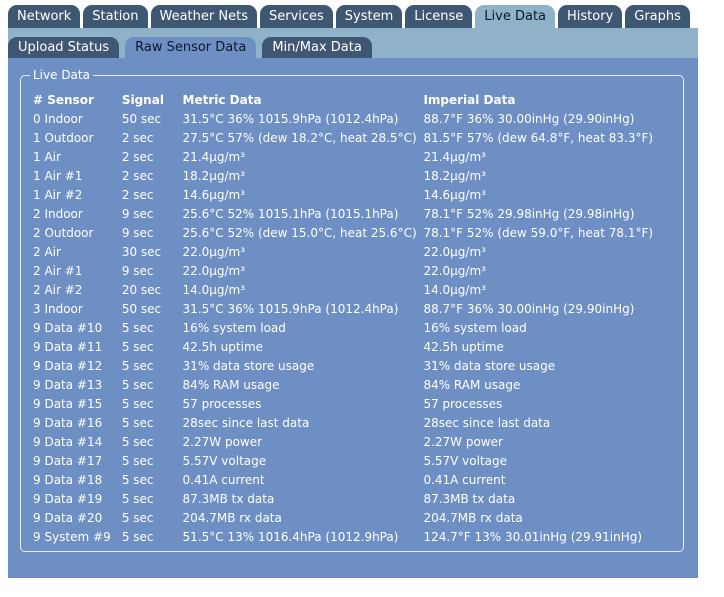 The height and width of the screenshot is (597, 724). Describe the element at coordinates (222, 403) in the screenshot. I see `cell-metric-data: 57 processes` at that location.